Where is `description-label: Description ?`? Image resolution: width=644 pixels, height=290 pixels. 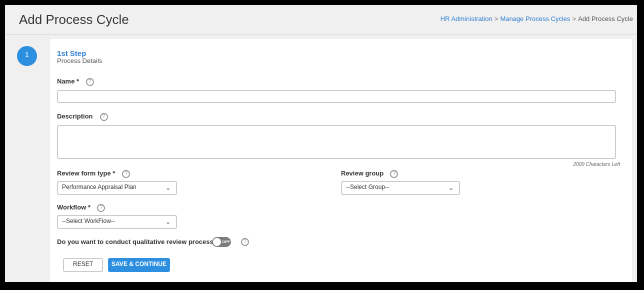
description-label: Description ? is located at coordinates (82, 117).